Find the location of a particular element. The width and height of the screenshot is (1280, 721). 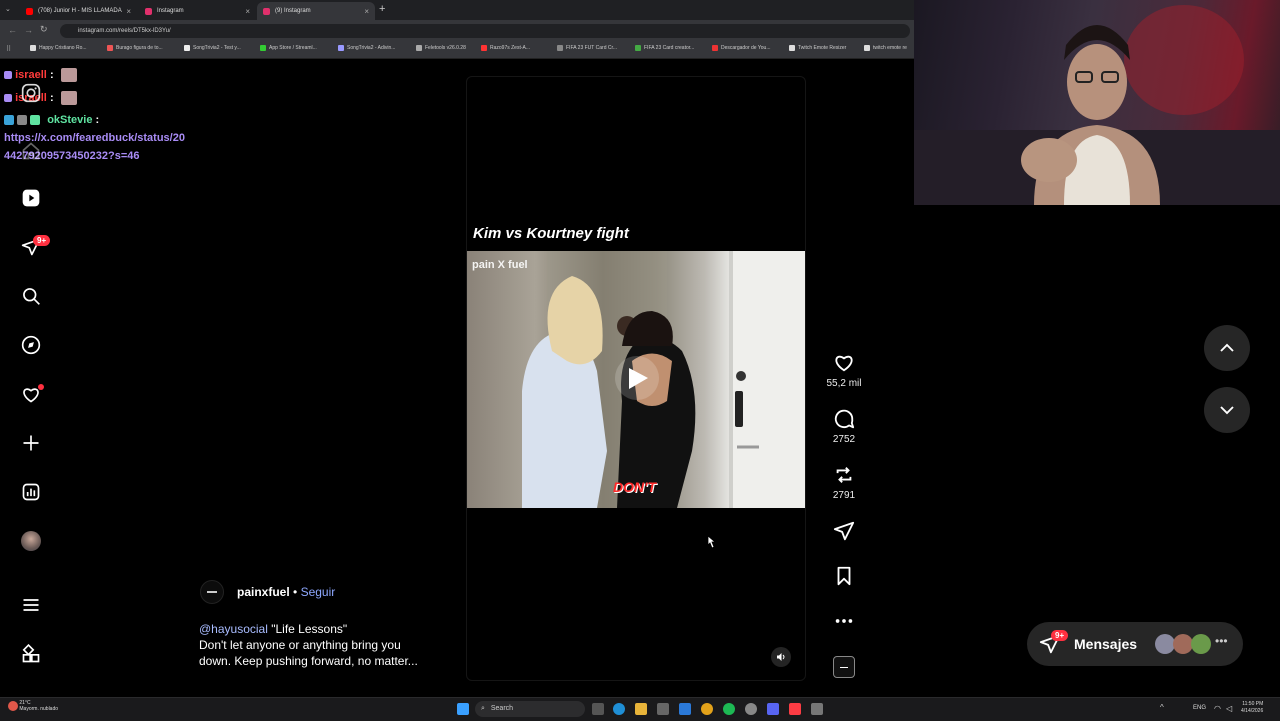

search-icon is located at coordinates (31, 296).